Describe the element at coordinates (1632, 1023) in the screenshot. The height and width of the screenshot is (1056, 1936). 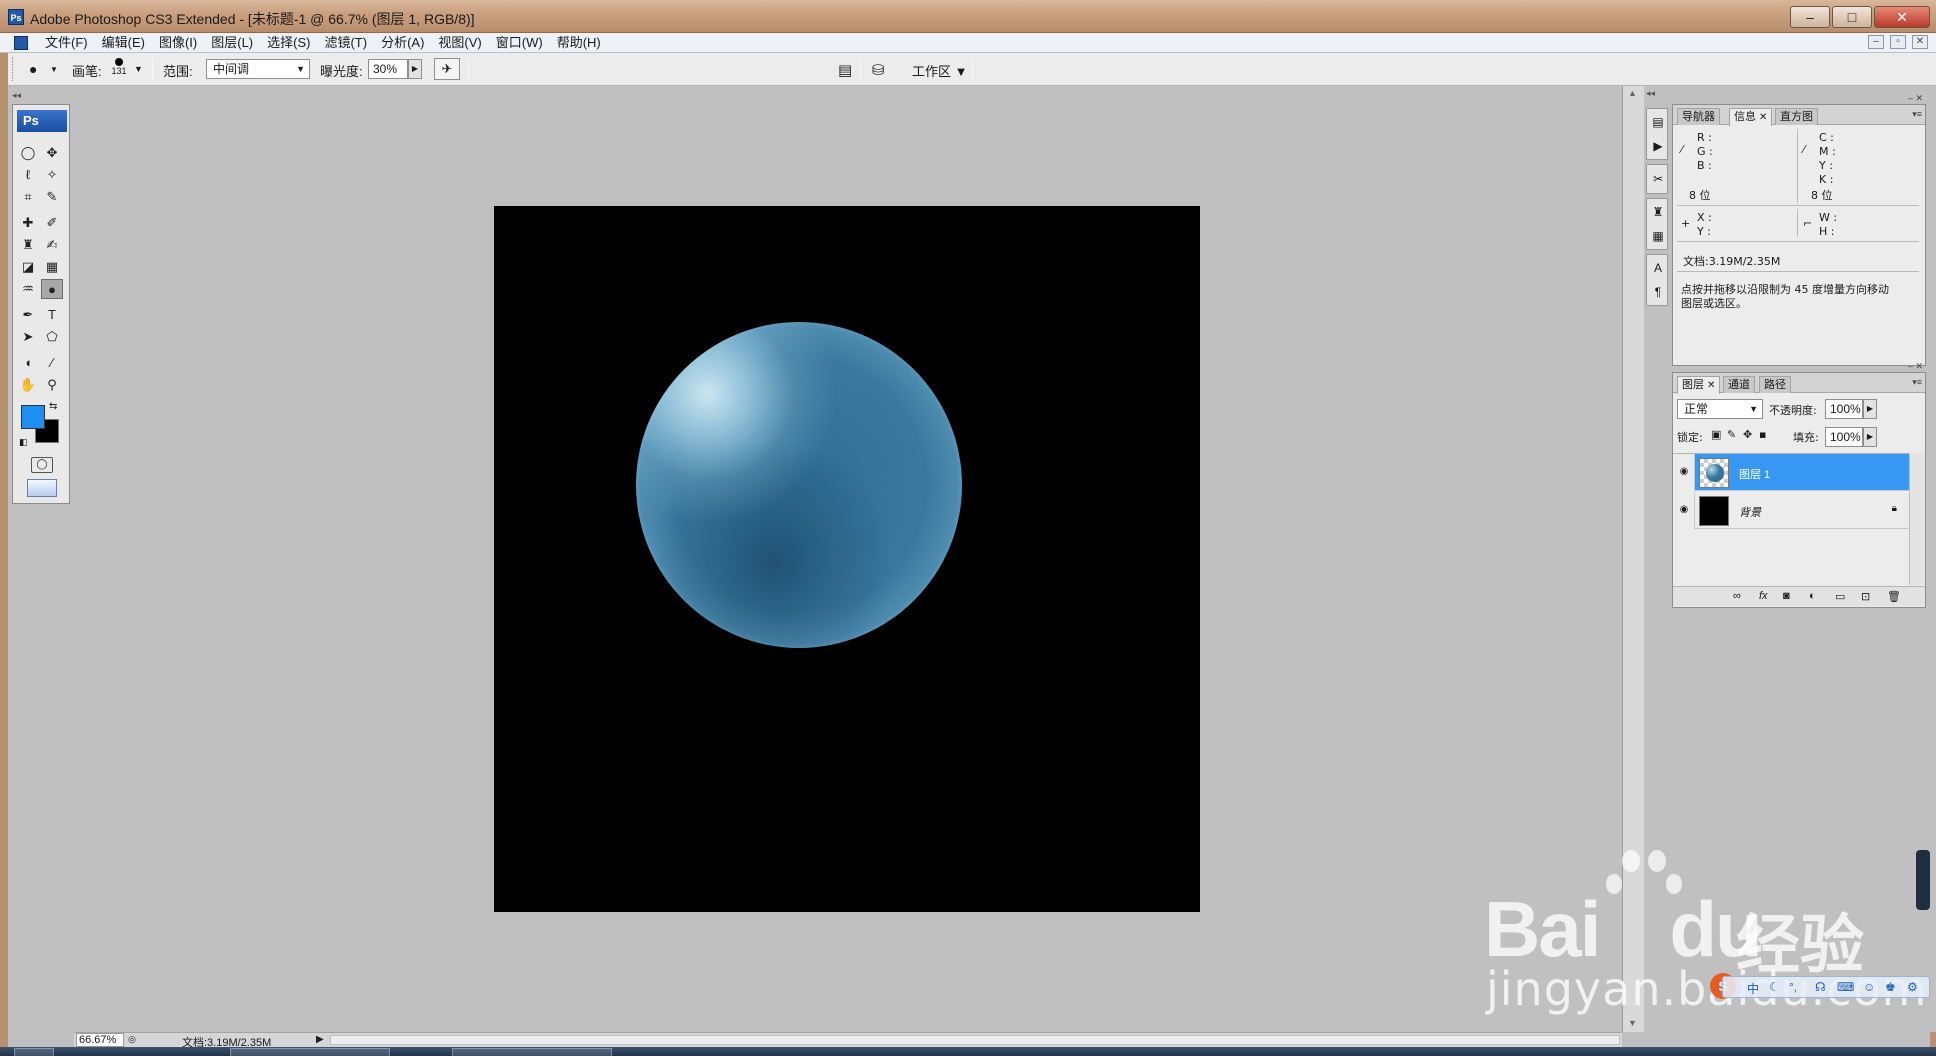
I see `scroll-down-icon: ▼` at that location.